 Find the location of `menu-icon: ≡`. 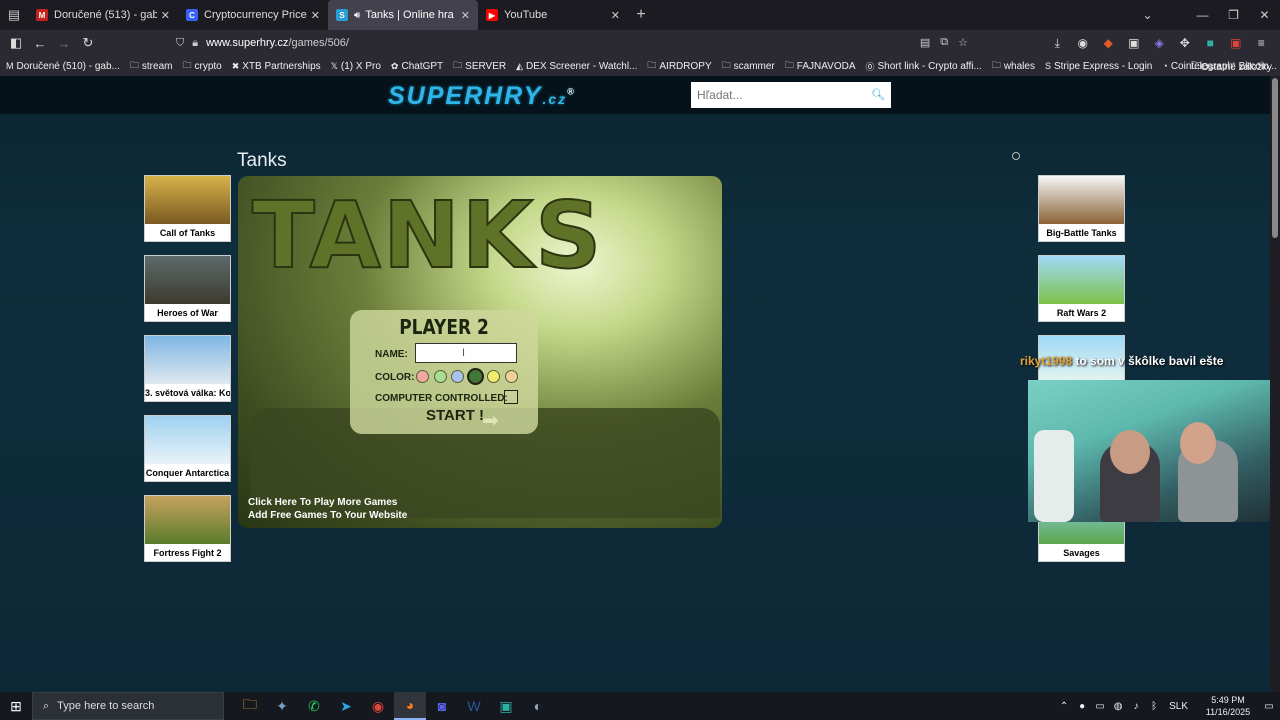

menu-icon: ≡ is located at coordinates (1262, 43).